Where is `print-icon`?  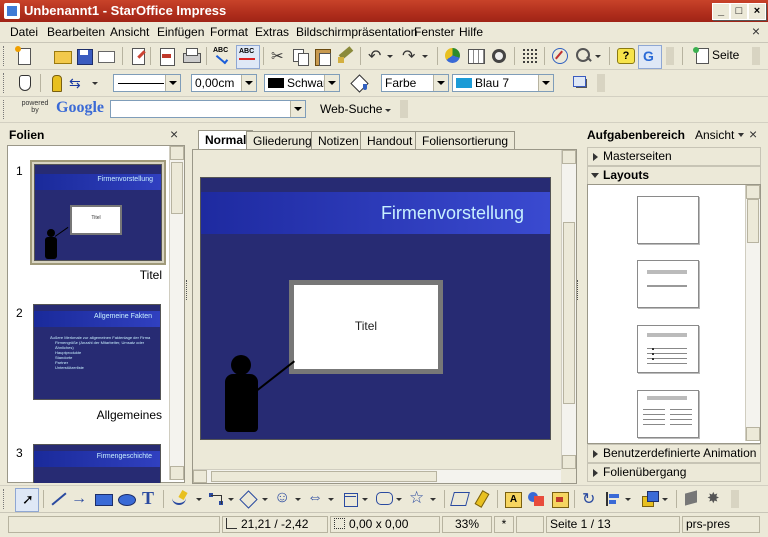 print-icon is located at coordinates (191, 56).